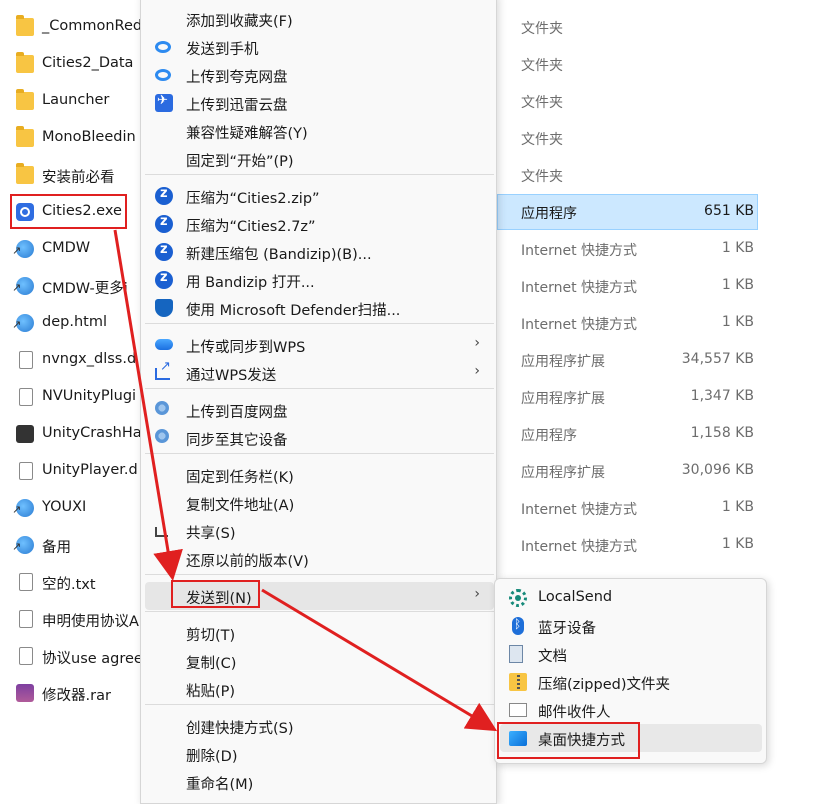 Image resolution: width=819 pixels, height=804 pixels. What do you see at coordinates (89, 359) in the screenshot?
I see `file-name: nvngx_dlss.d` at bounding box center [89, 359].